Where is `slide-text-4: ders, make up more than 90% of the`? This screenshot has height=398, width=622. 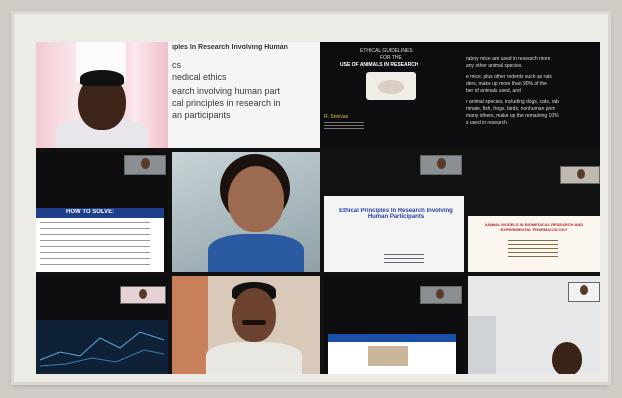
slide-text-4: ders, make up more than 90% of the is located at coordinates (506, 84).